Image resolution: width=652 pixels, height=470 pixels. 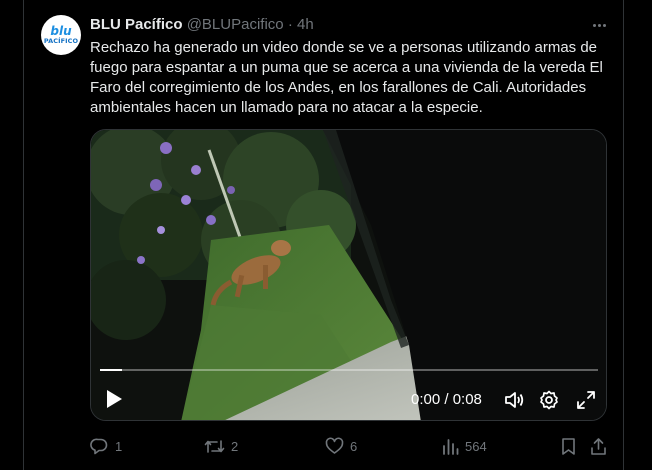 What do you see at coordinates (334, 445) in the screenshot?
I see `like-icon` at bounding box center [334, 445].